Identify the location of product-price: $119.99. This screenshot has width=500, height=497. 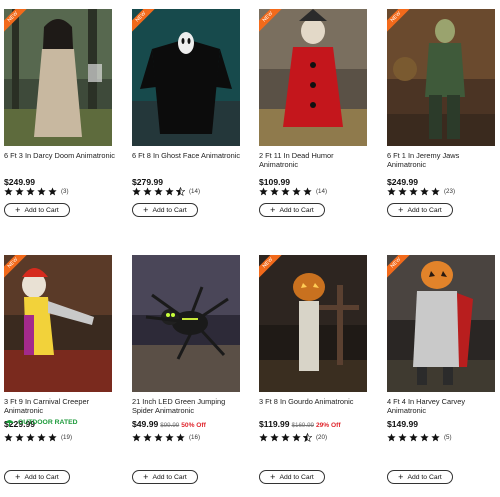
(274, 424).